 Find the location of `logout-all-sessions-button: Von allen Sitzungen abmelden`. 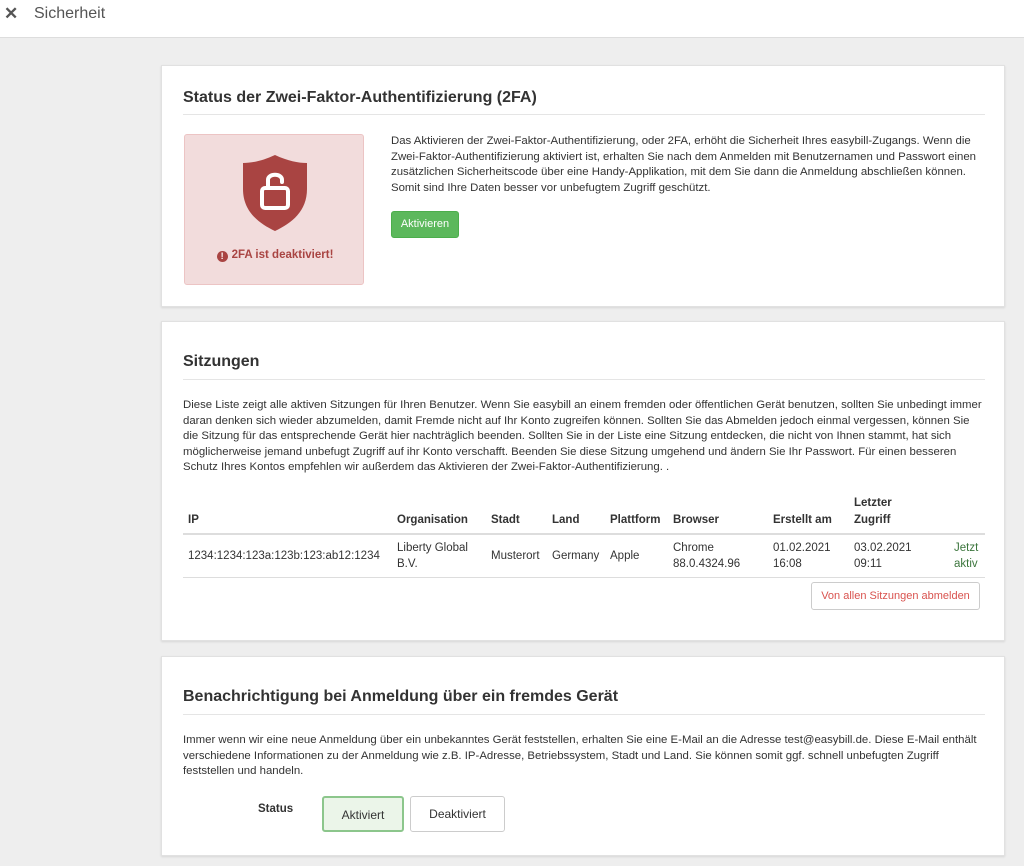

logout-all-sessions-button: Von allen Sitzungen abmelden is located at coordinates (895, 596).